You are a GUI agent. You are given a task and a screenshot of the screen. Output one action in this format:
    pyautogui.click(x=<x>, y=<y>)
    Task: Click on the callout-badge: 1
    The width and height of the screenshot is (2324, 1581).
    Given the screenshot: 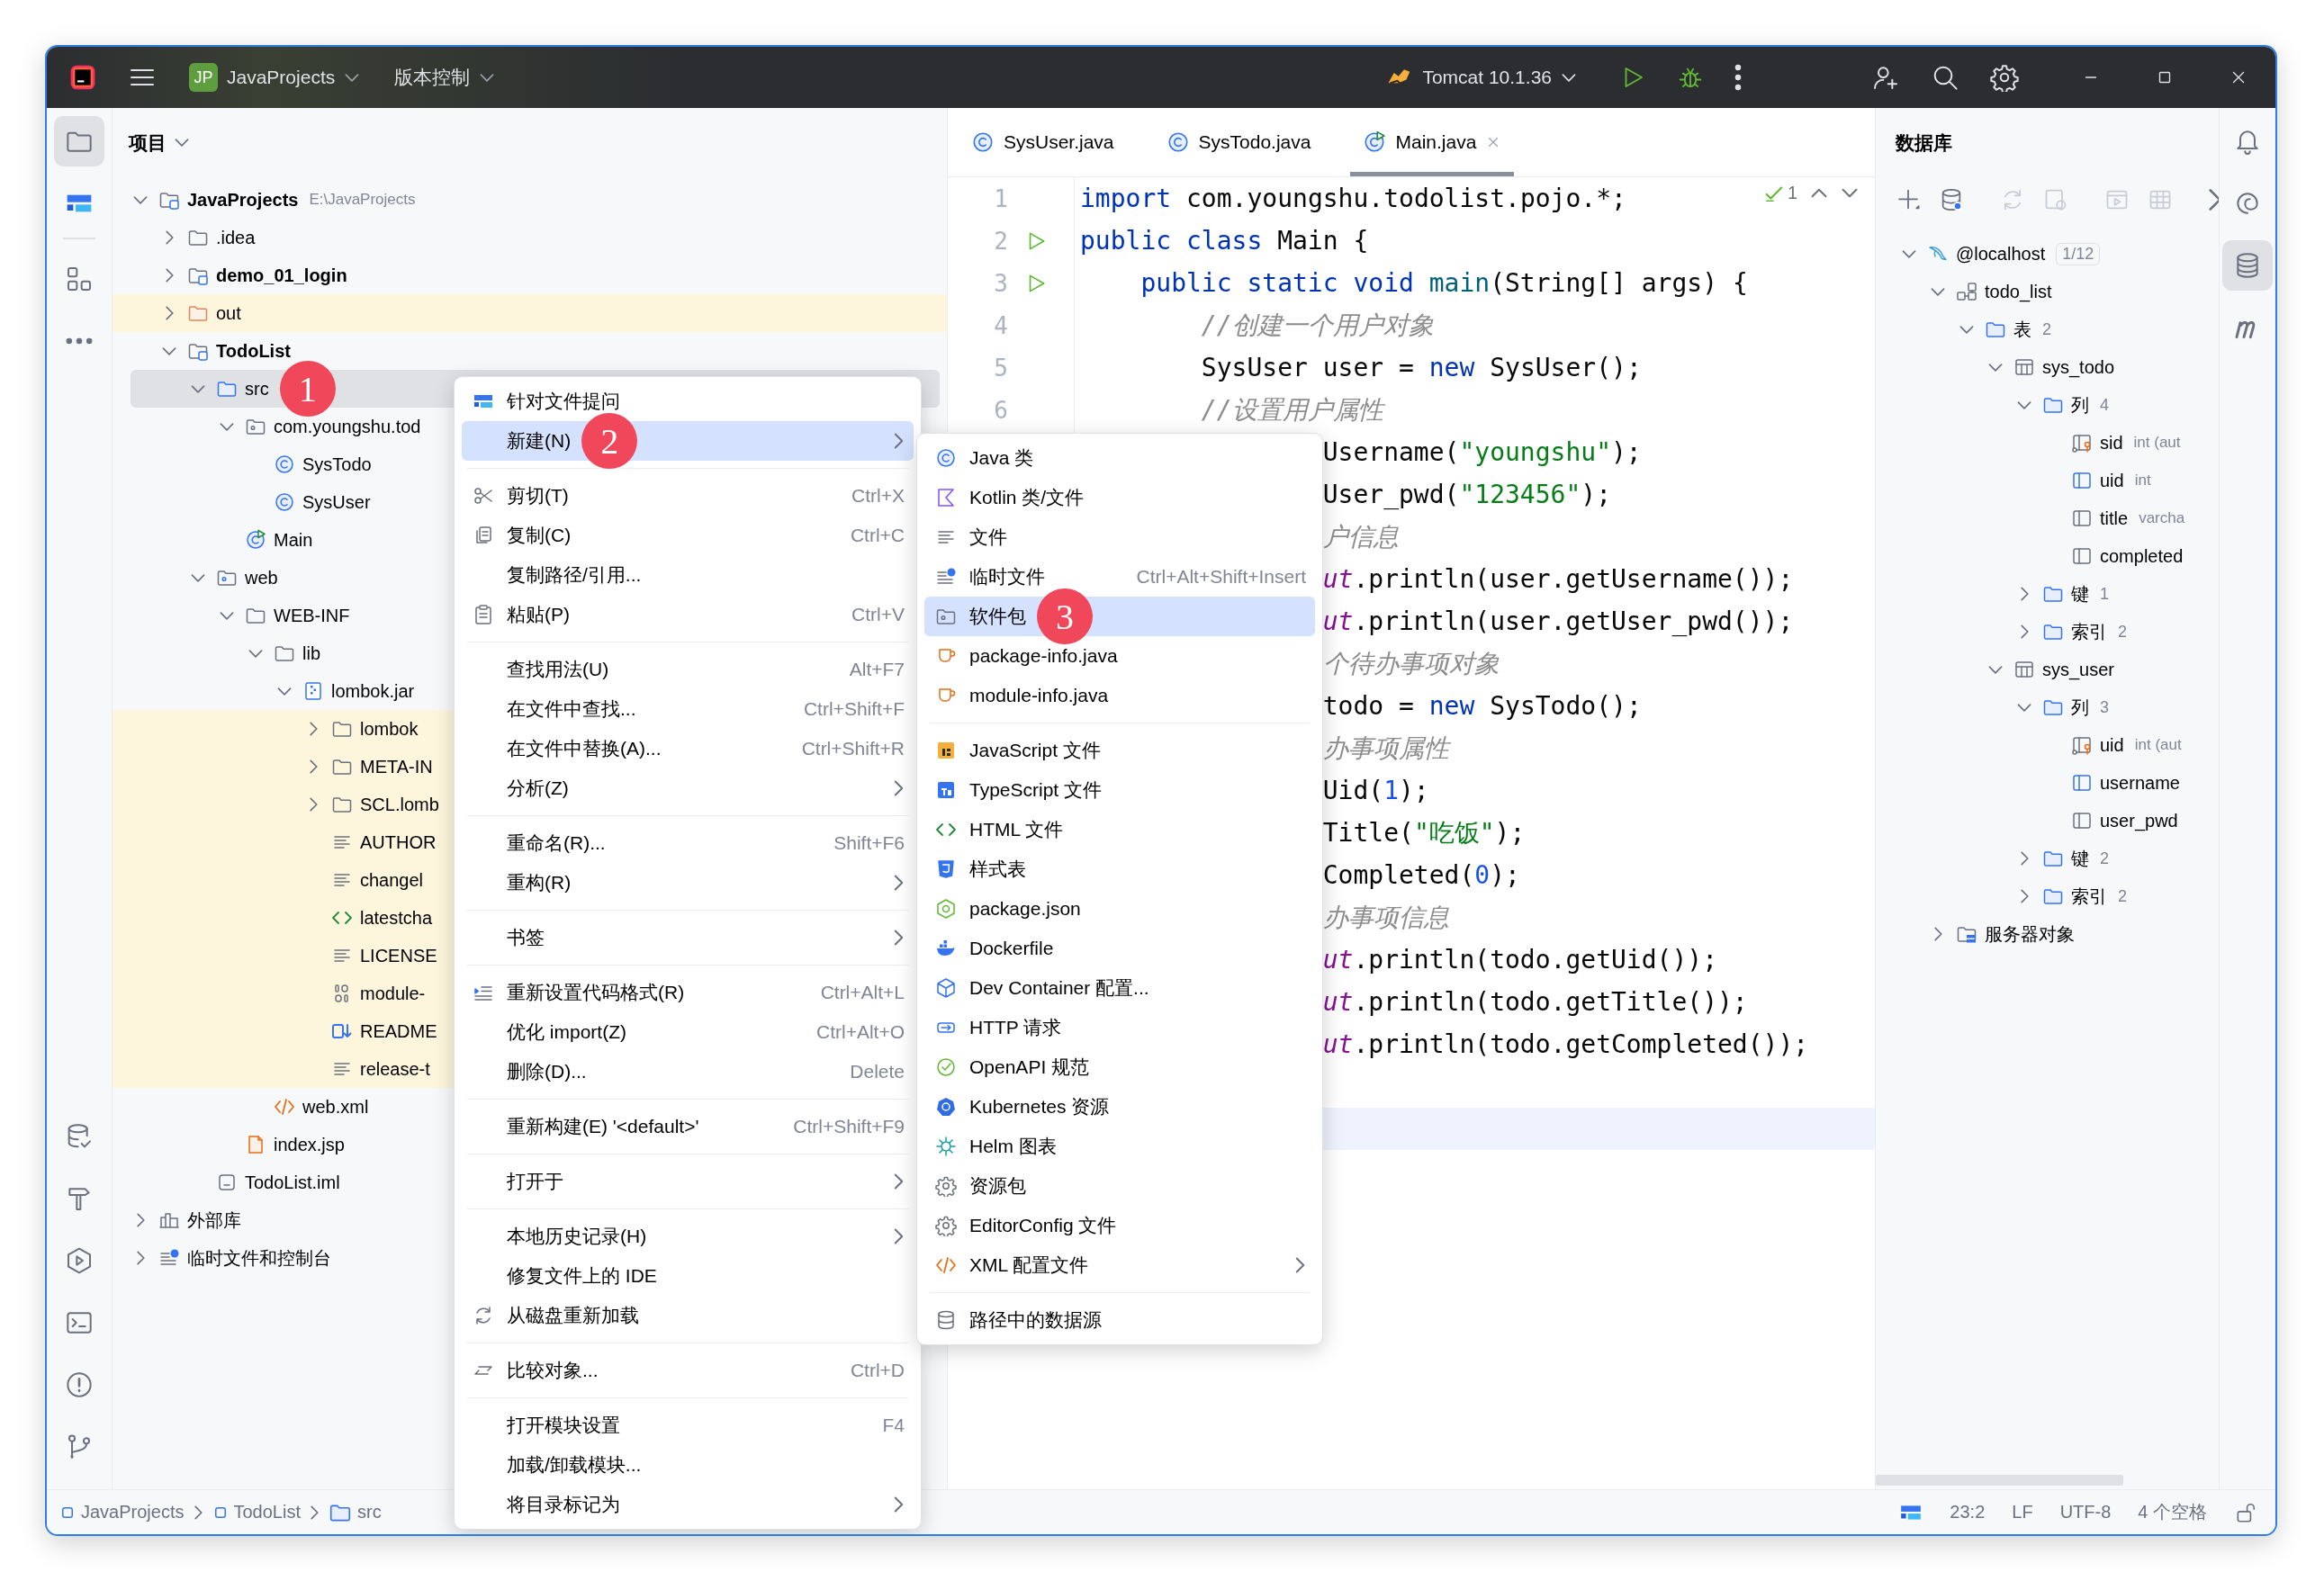 What is the action you would take?
    pyautogui.click(x=307, y=389)
    